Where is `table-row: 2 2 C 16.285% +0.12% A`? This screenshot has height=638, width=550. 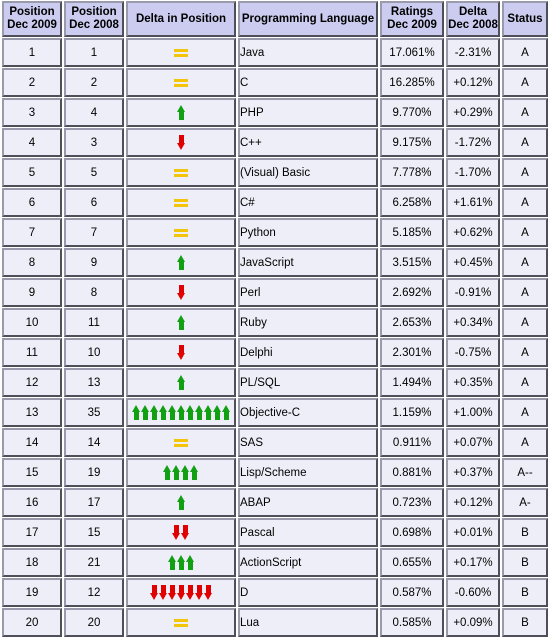
table-row: 2 2 C 16.285% +0.12% A is located at coordinates (275, 82).